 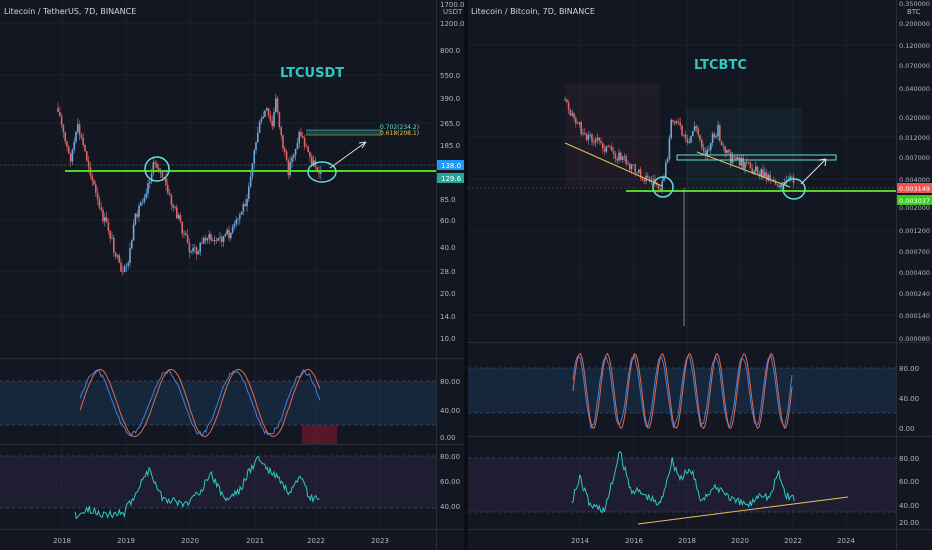 What do you see at coordinates (448, 294) in the screenshot?
I see `price-tick-label: 20.0` at bounding box center [448, 294].